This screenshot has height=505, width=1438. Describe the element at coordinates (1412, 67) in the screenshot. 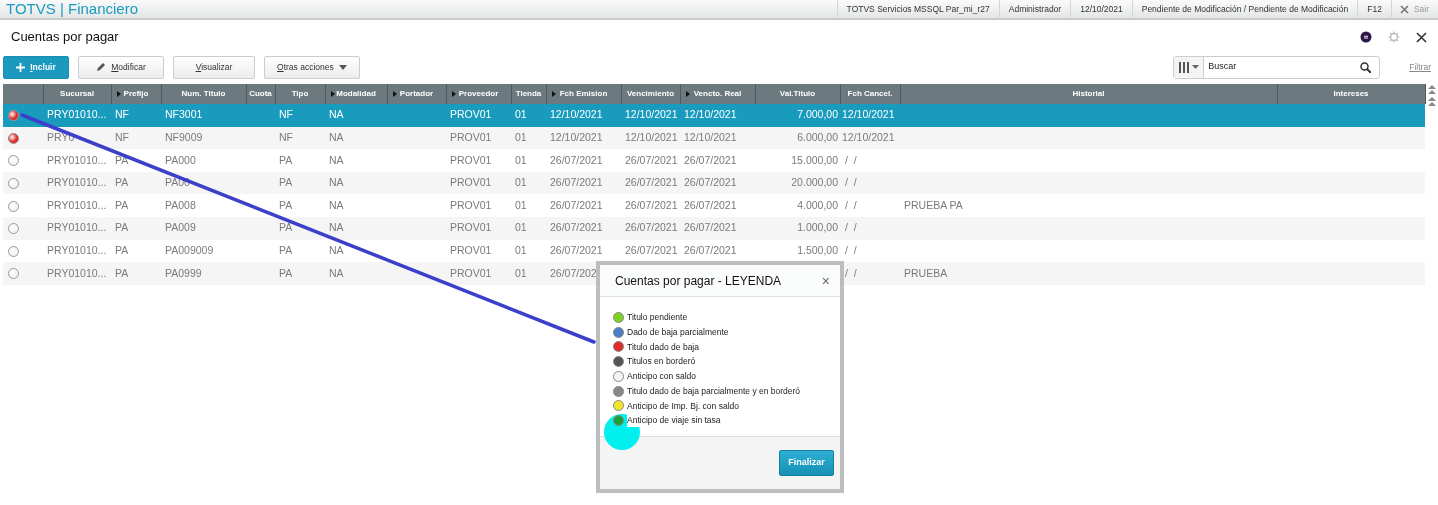

I see `filter-link: Filtrar` at that location.